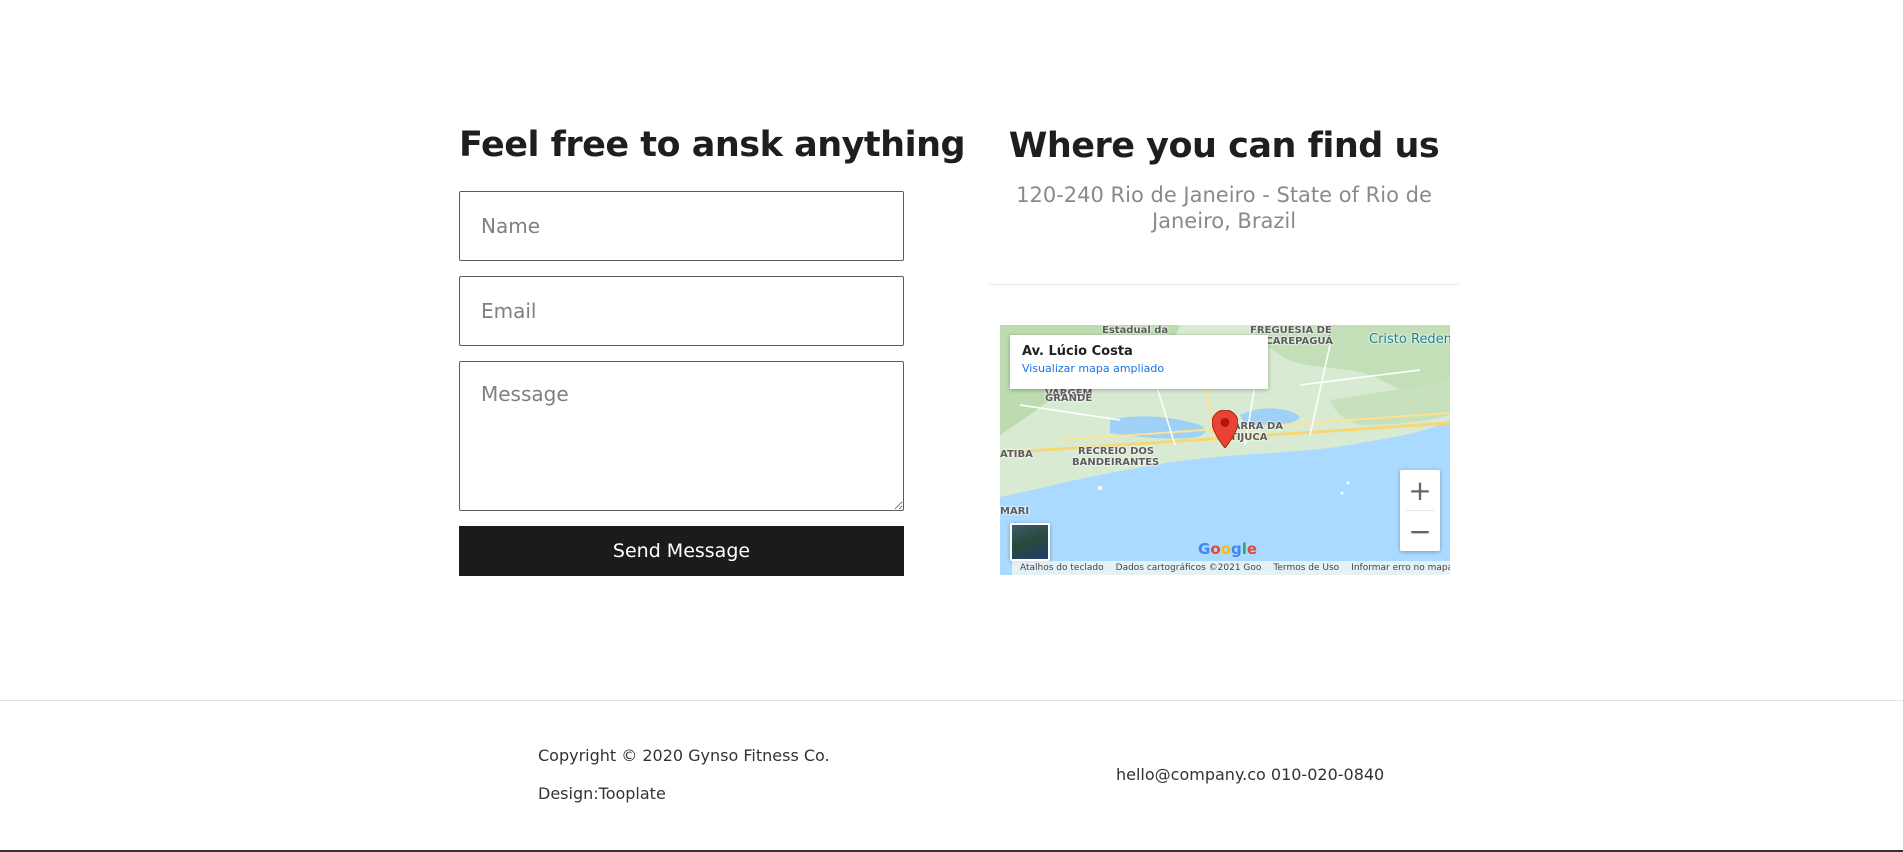 This screenshot has height=852, width=1903. What do you see at coordinates (1225, 430) in the screenshot?
I see `location-pin-icon` at bounding box center [1225, 430].